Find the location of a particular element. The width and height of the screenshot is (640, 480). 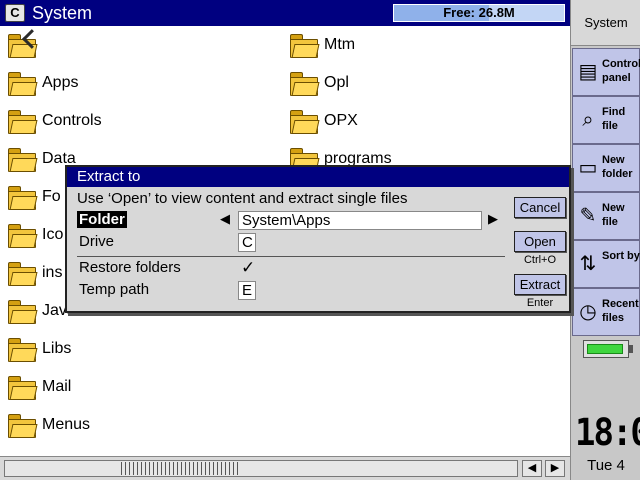

file-item: Libs is located at coordinates (139, 350).